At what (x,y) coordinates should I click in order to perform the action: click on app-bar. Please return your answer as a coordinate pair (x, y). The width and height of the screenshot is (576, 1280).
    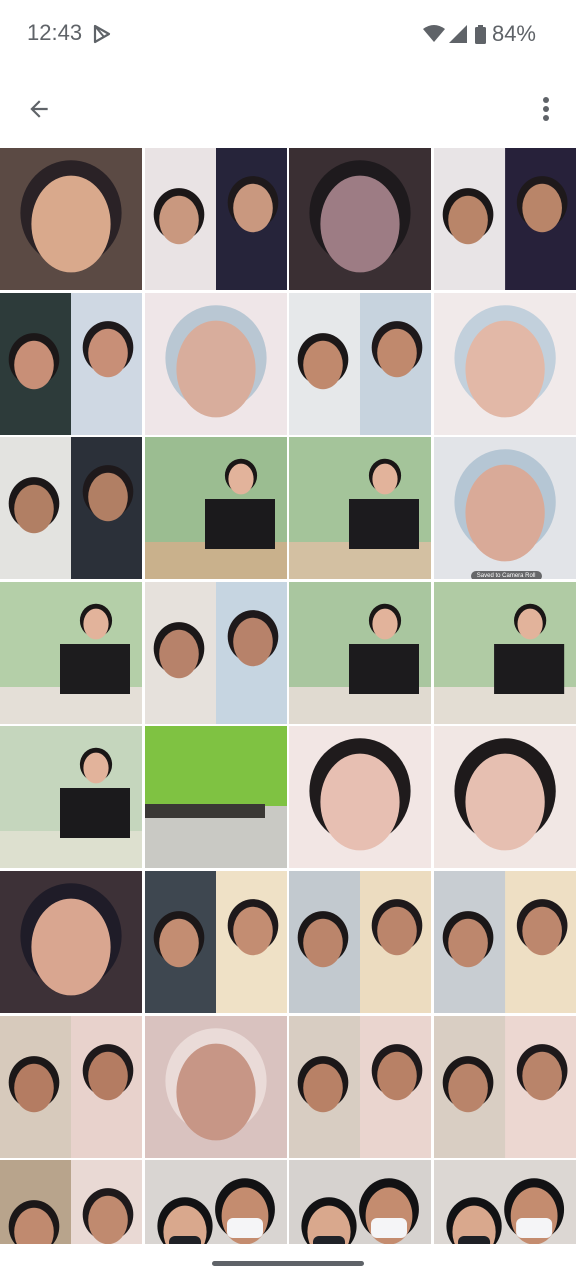
    Looking at the image, I should click on (288, 108).